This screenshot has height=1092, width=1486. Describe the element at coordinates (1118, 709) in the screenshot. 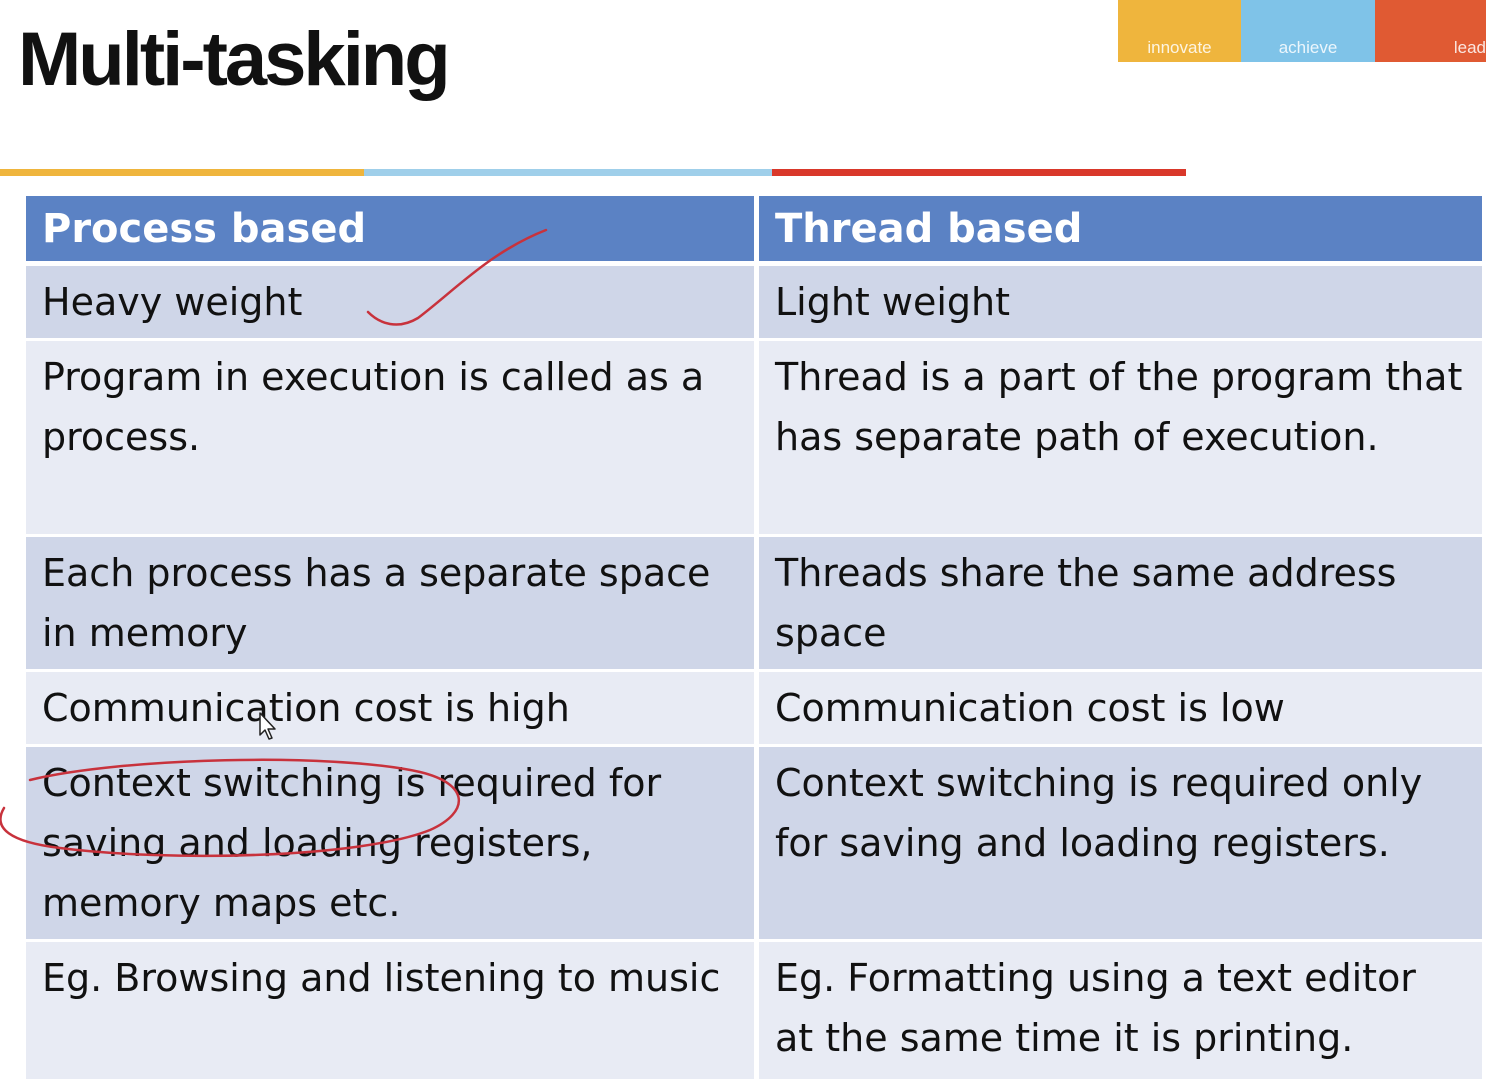

I see `table-cell-thread: Communication cost is low` at that location.